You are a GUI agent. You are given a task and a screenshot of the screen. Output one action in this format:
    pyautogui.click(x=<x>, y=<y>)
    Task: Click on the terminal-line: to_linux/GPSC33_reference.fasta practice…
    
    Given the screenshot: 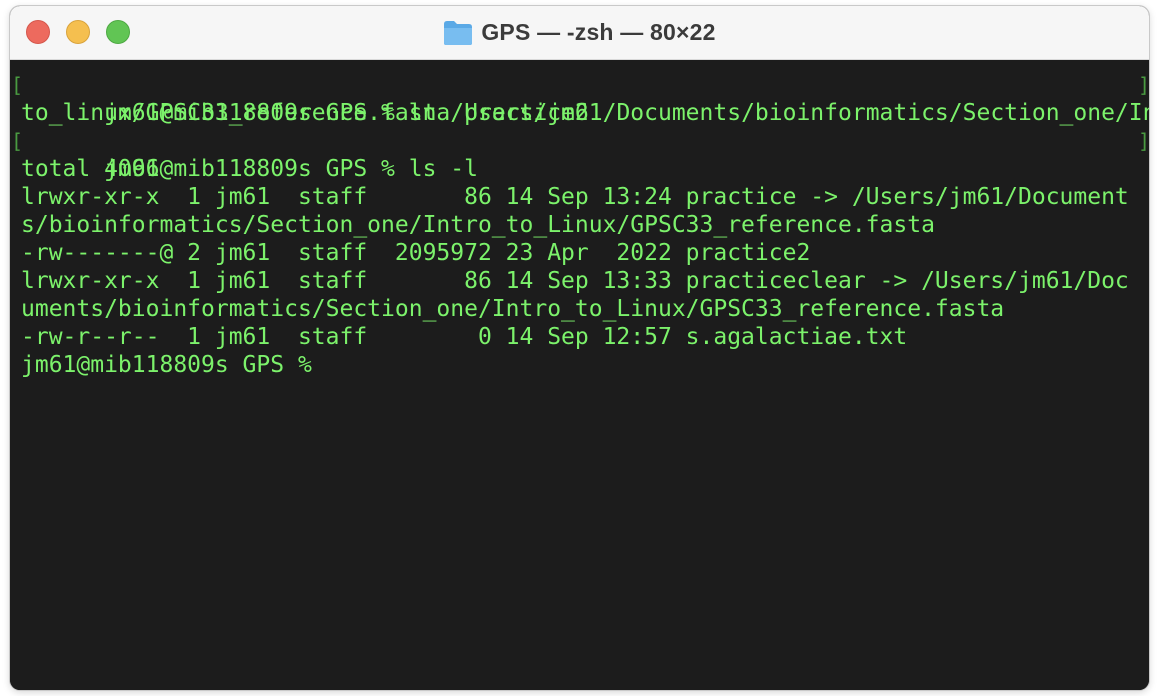 What is the action you would take?
    pyautogui.click(x=585, y=113)
    